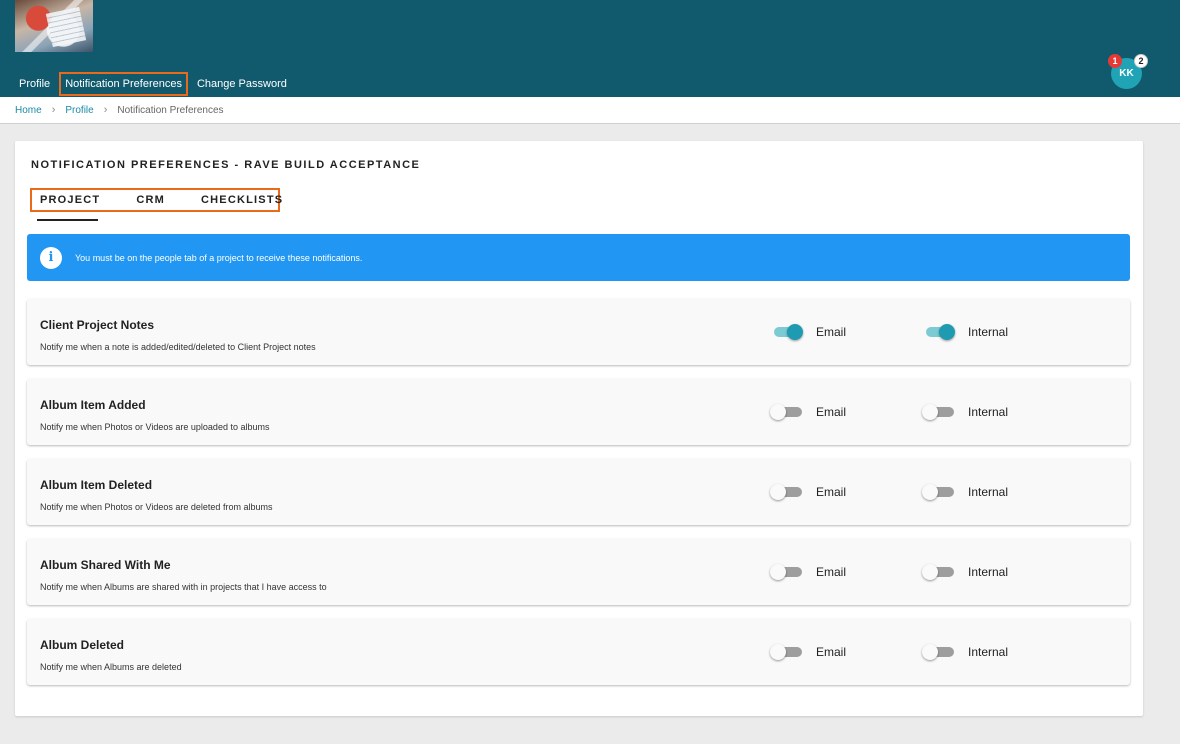 The height and width of the screenshot is (744, 1180). I want to click on active-tab-indicator, so click(67, 220).